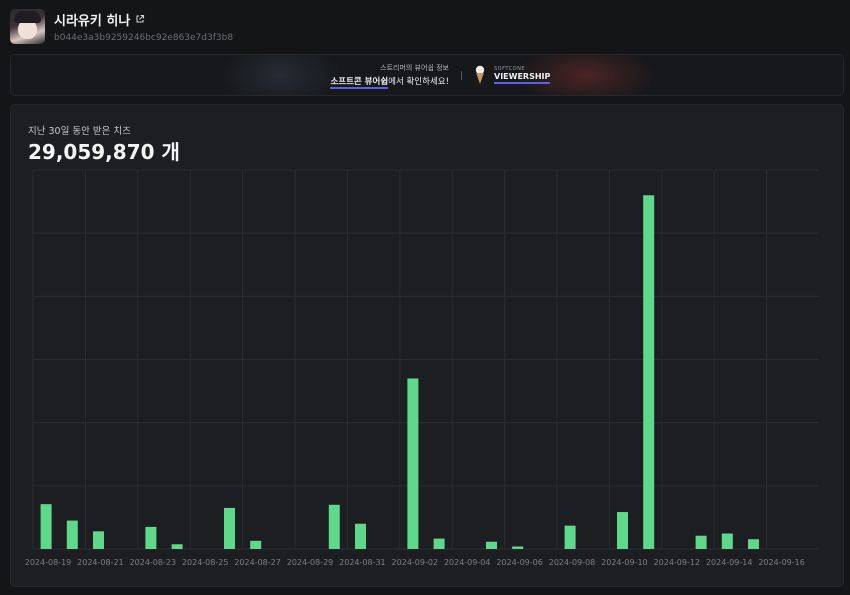  What do you see at coordinates (257, 562) in the screenshot?
I see `x-tick-label: 2024-08-27` at bounding box center [257, 562].